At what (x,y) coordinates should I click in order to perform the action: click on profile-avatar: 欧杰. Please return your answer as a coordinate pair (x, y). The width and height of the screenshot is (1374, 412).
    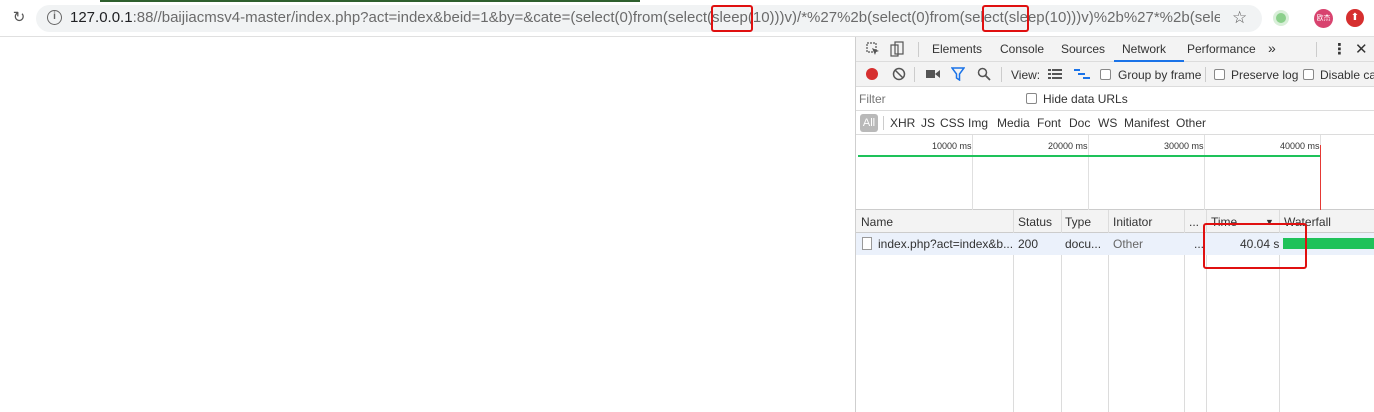
    Looking at the image, I should click on (1323, 18).